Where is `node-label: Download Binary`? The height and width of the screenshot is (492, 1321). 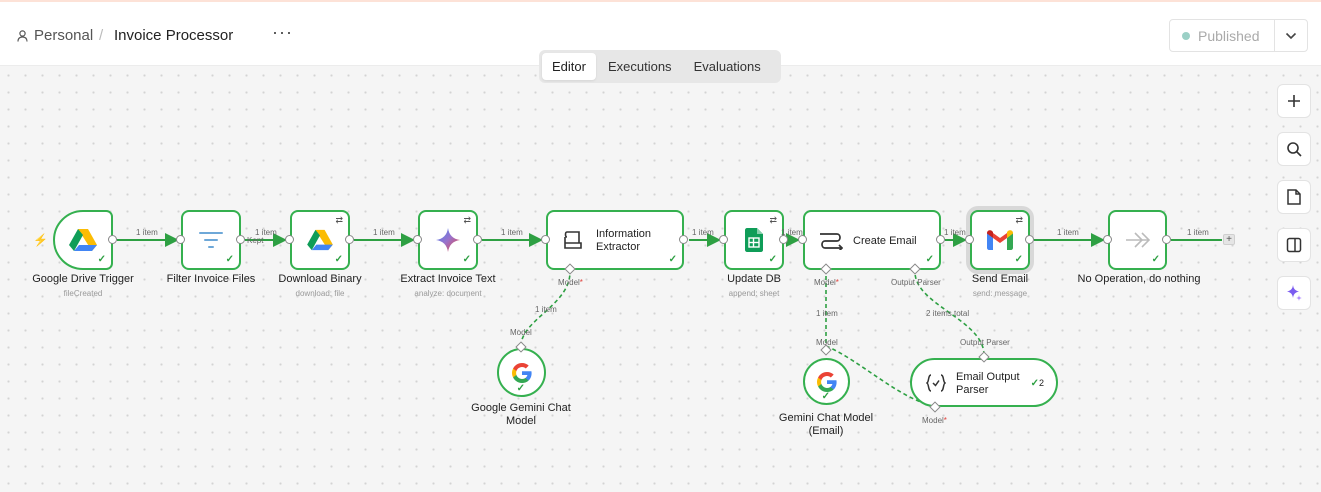 node-label: Download Binary is located at coordinates (320, 279).